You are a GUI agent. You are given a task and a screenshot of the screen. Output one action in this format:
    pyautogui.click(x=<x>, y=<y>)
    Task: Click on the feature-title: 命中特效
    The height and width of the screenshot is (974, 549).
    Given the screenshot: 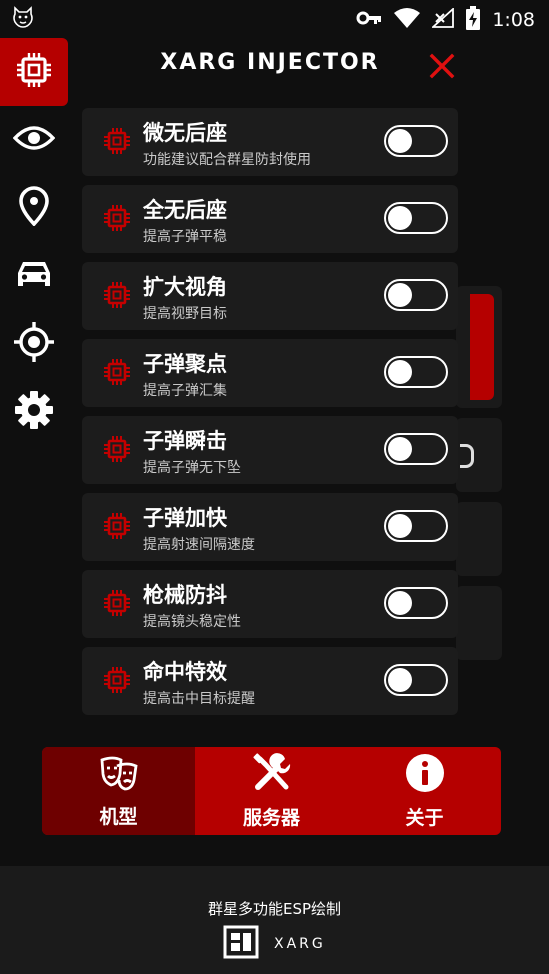 What is the action you would take?
    pyautogui.click(x=185, y=672)
    